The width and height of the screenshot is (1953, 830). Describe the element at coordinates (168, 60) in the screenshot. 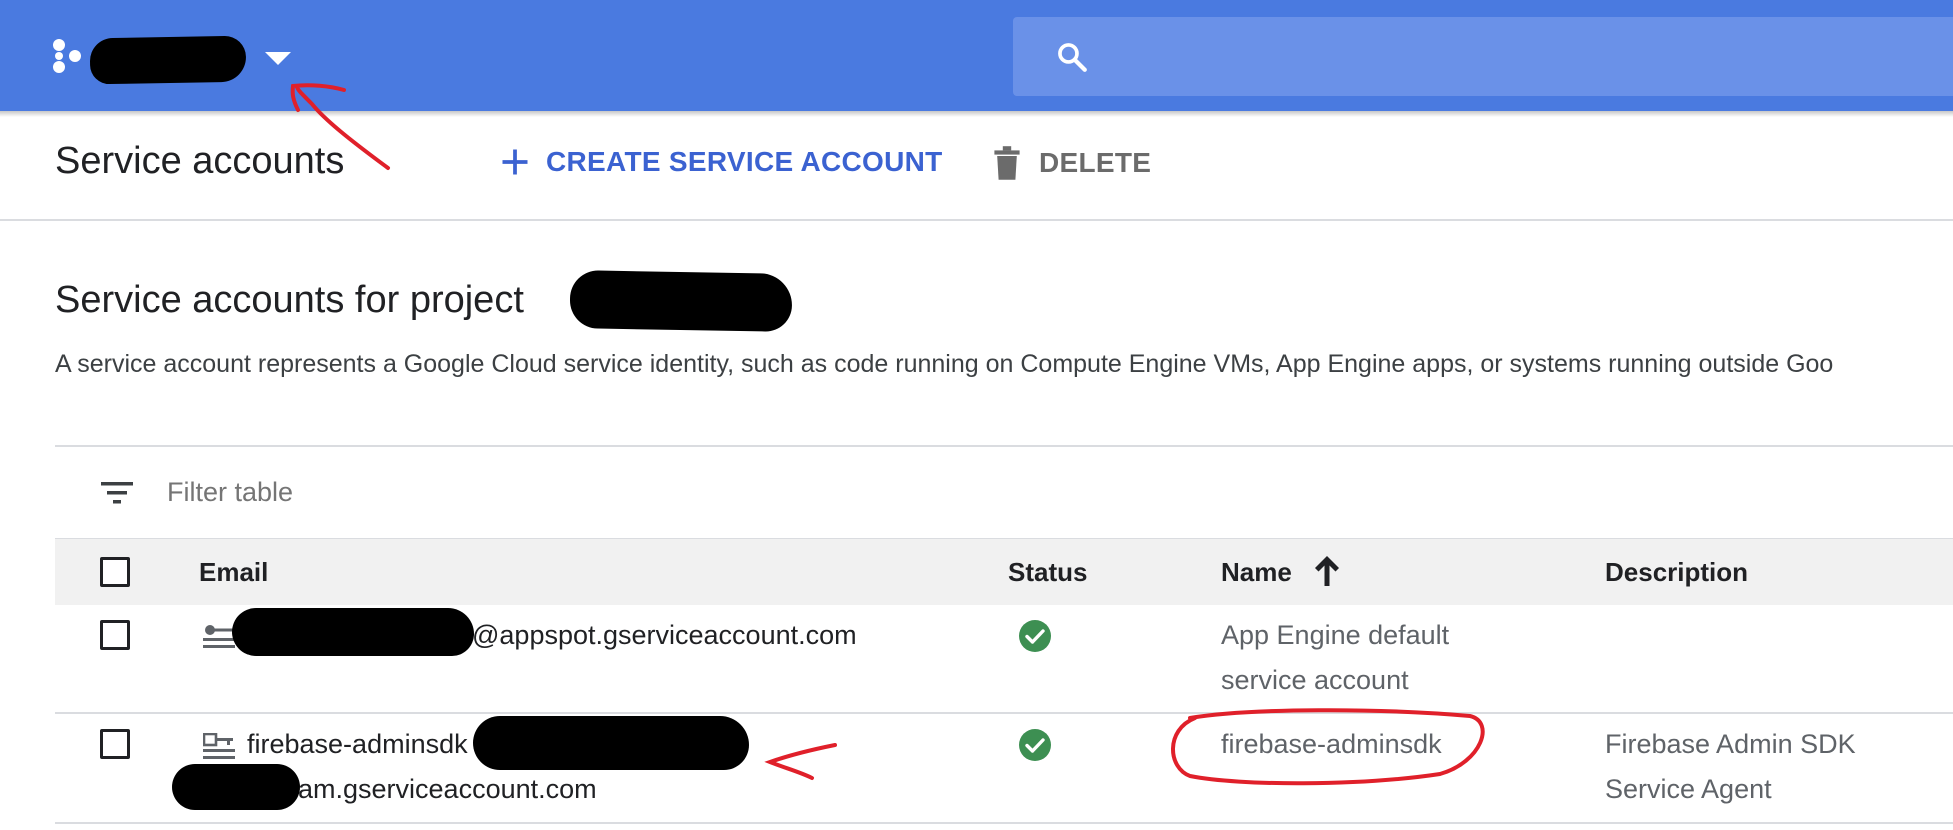

I see `project-selector-redacted-name` at that location.